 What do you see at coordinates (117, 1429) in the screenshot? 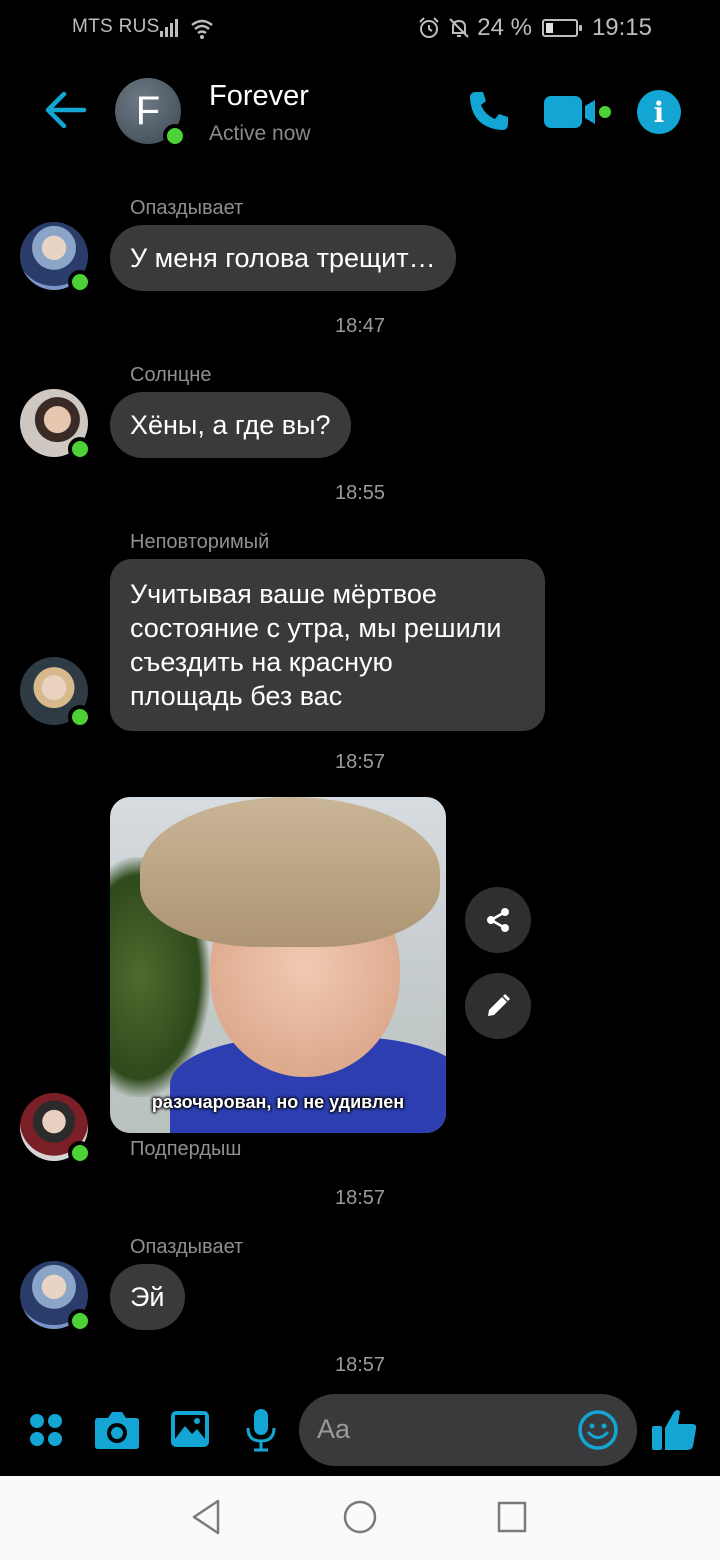
I see `camera-icon` at bounding box center [117, 1429].